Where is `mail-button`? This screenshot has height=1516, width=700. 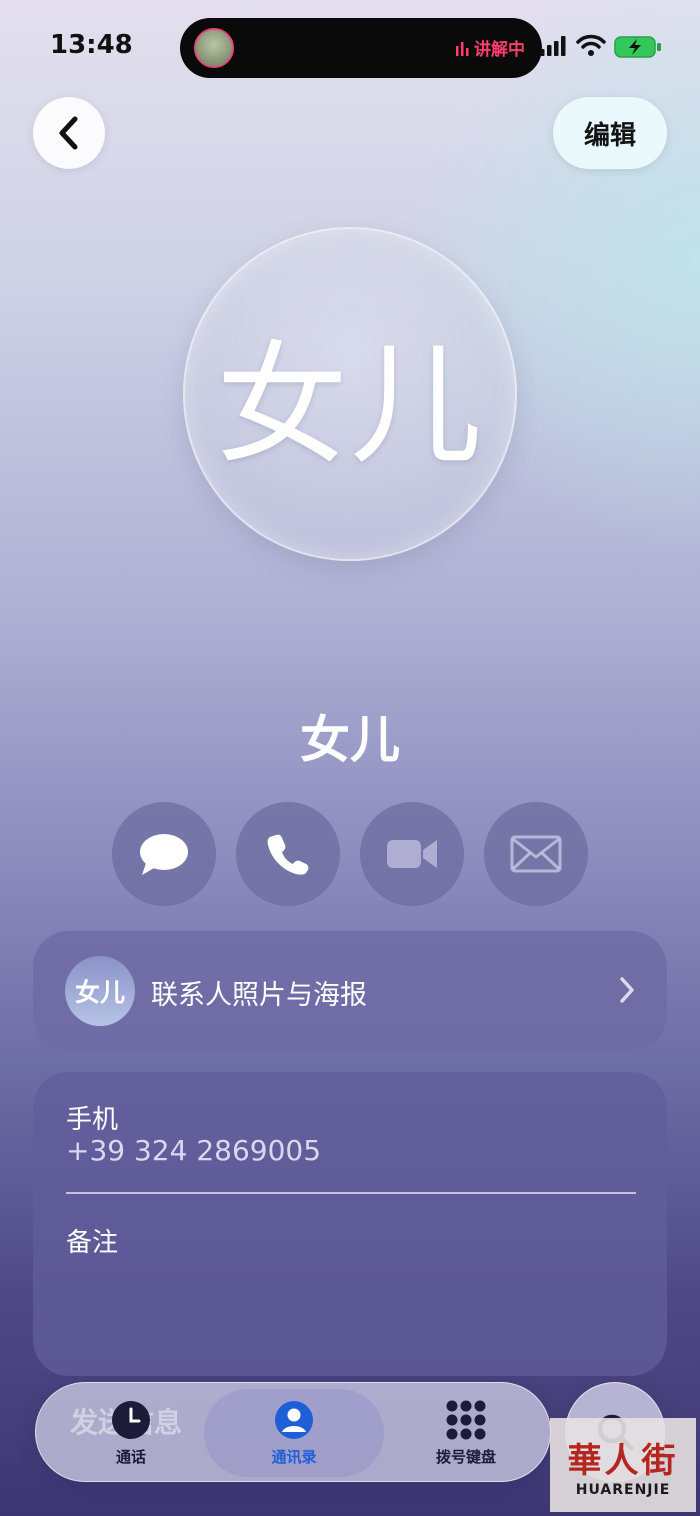
mail-button is located at coordinates (536, 854).